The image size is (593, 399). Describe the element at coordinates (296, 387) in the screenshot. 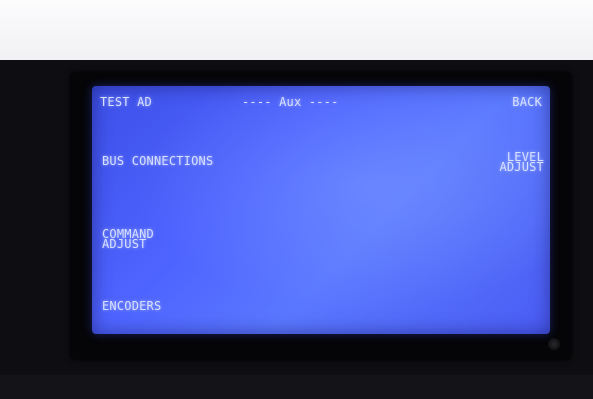

I see `device-base` at that location.